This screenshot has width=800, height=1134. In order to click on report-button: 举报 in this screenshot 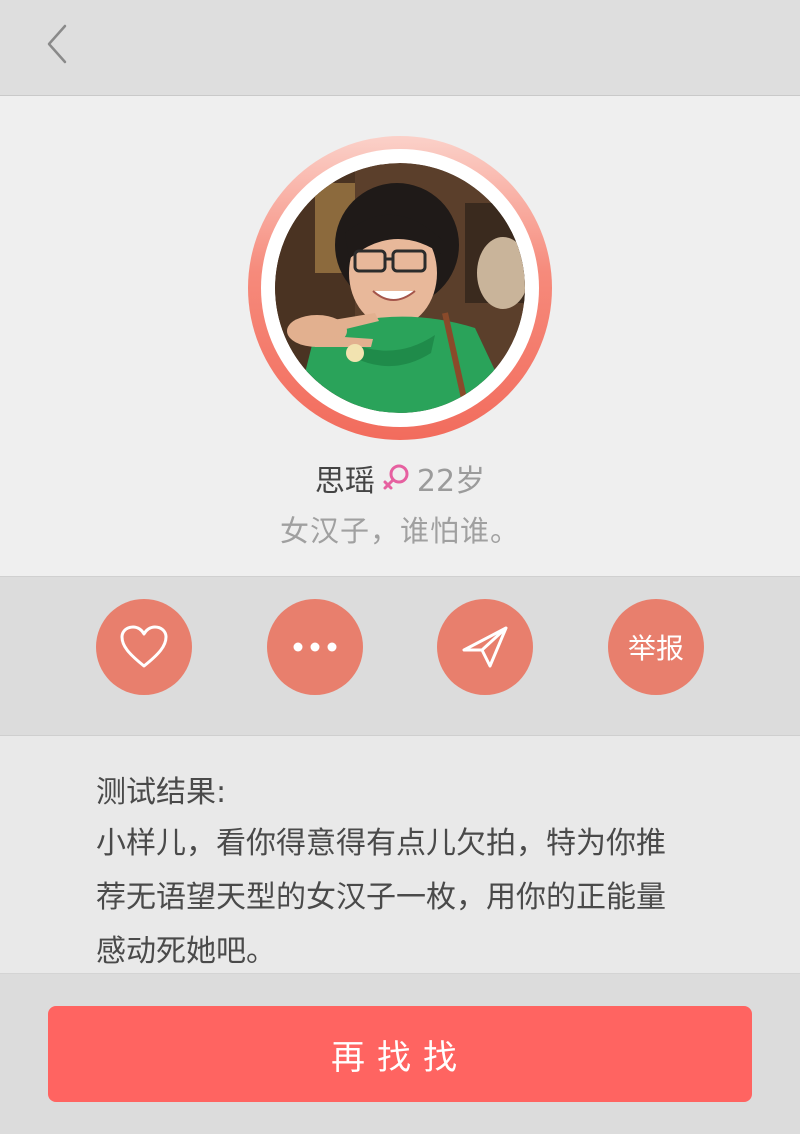, I will do `click(656, 647)`.